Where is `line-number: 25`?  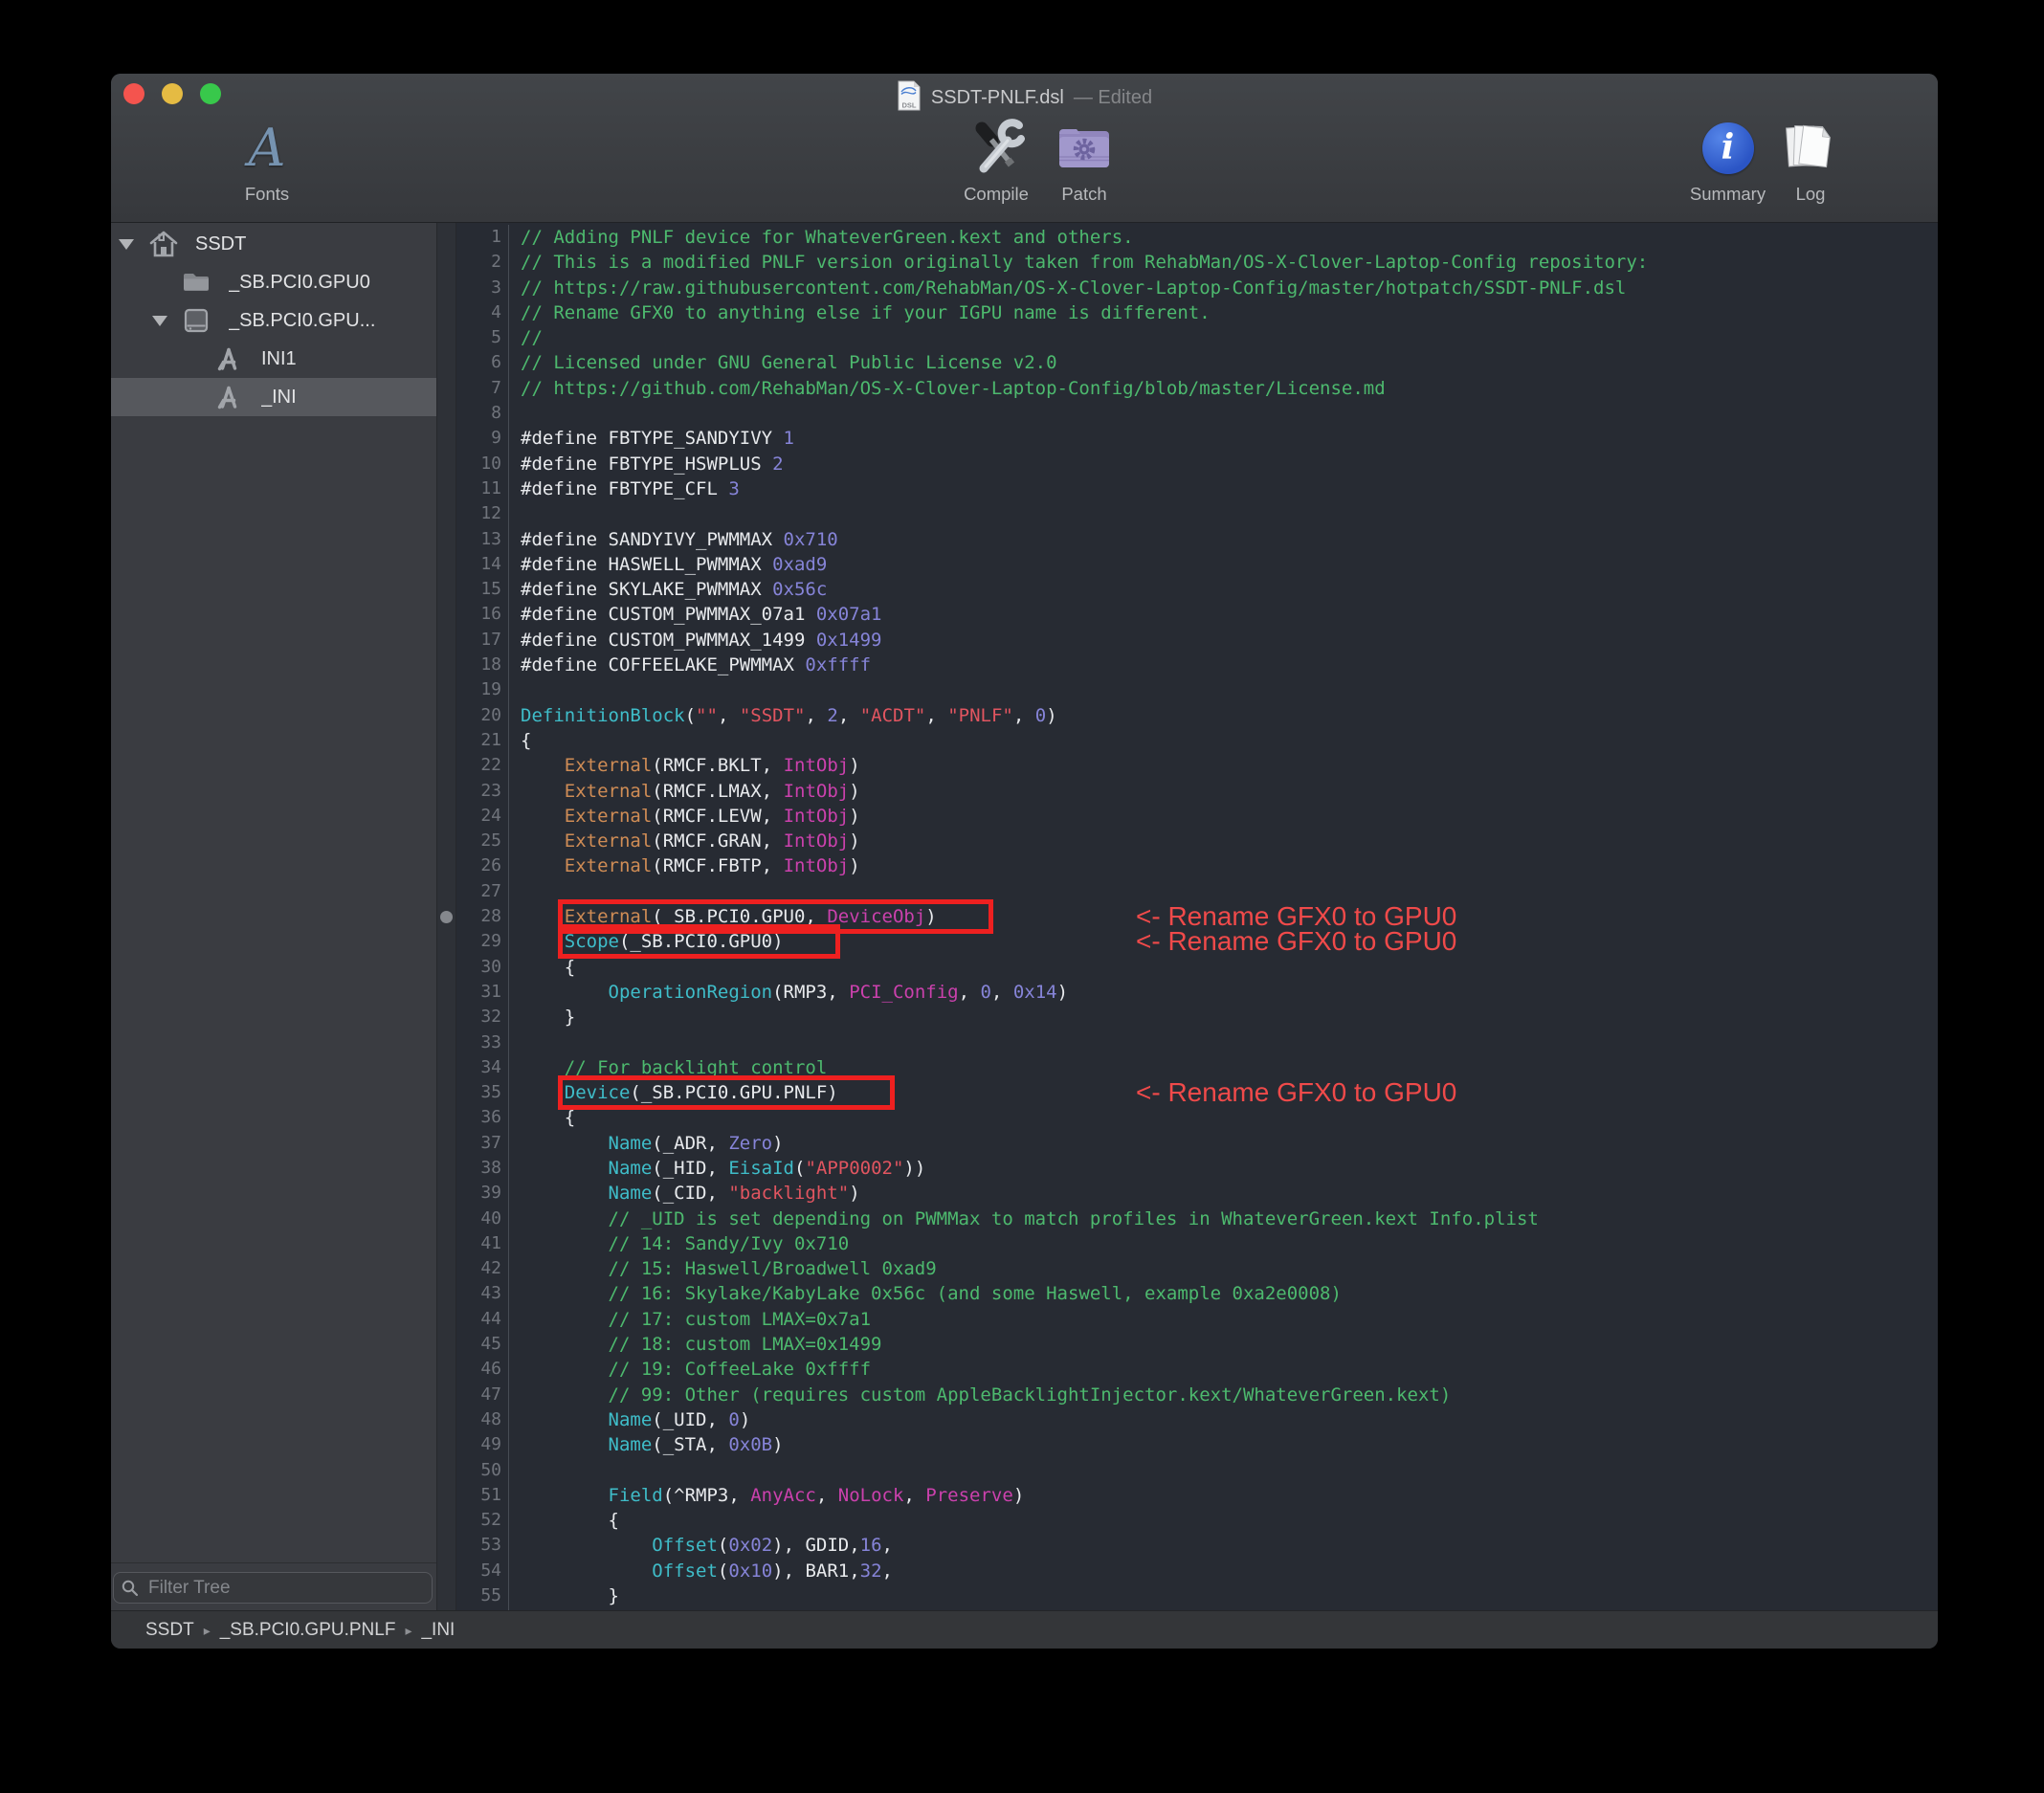 line-number: 25 is located at coordinates (482, 841).